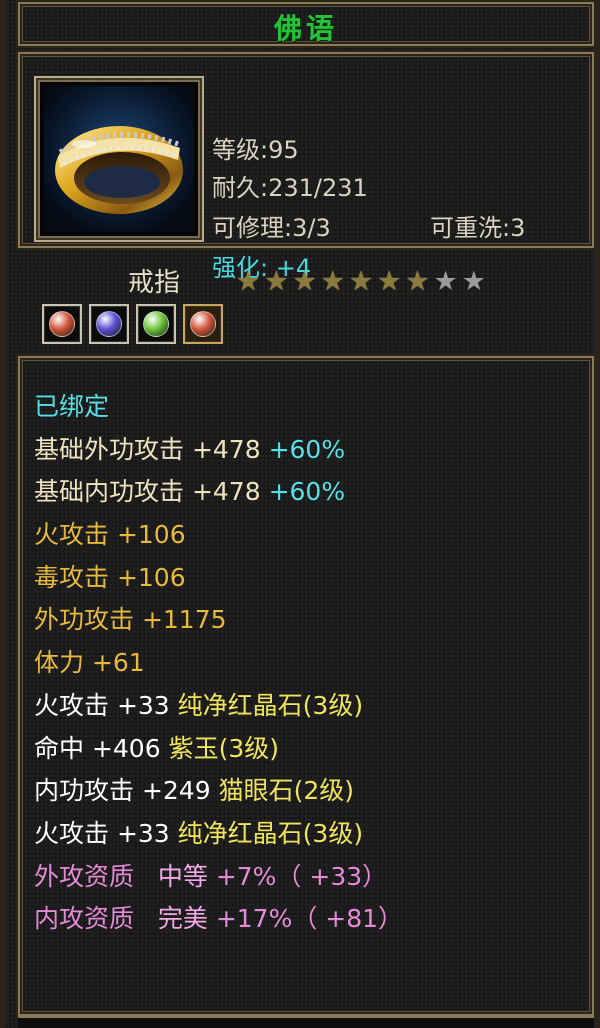 This screenshot has height=1028, width=600. Describe the element at coordinates (271, 228) in the screenshot. I see `item-repairable: 可修理:3/3` at that location.